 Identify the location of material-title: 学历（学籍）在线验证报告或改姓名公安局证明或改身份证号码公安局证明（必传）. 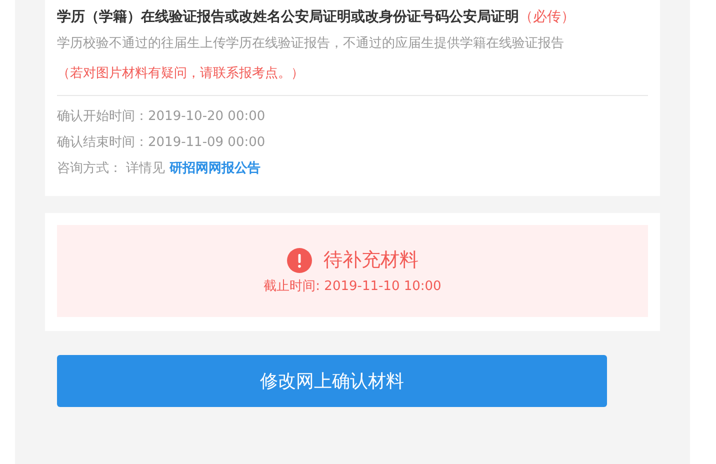
(316, 17).